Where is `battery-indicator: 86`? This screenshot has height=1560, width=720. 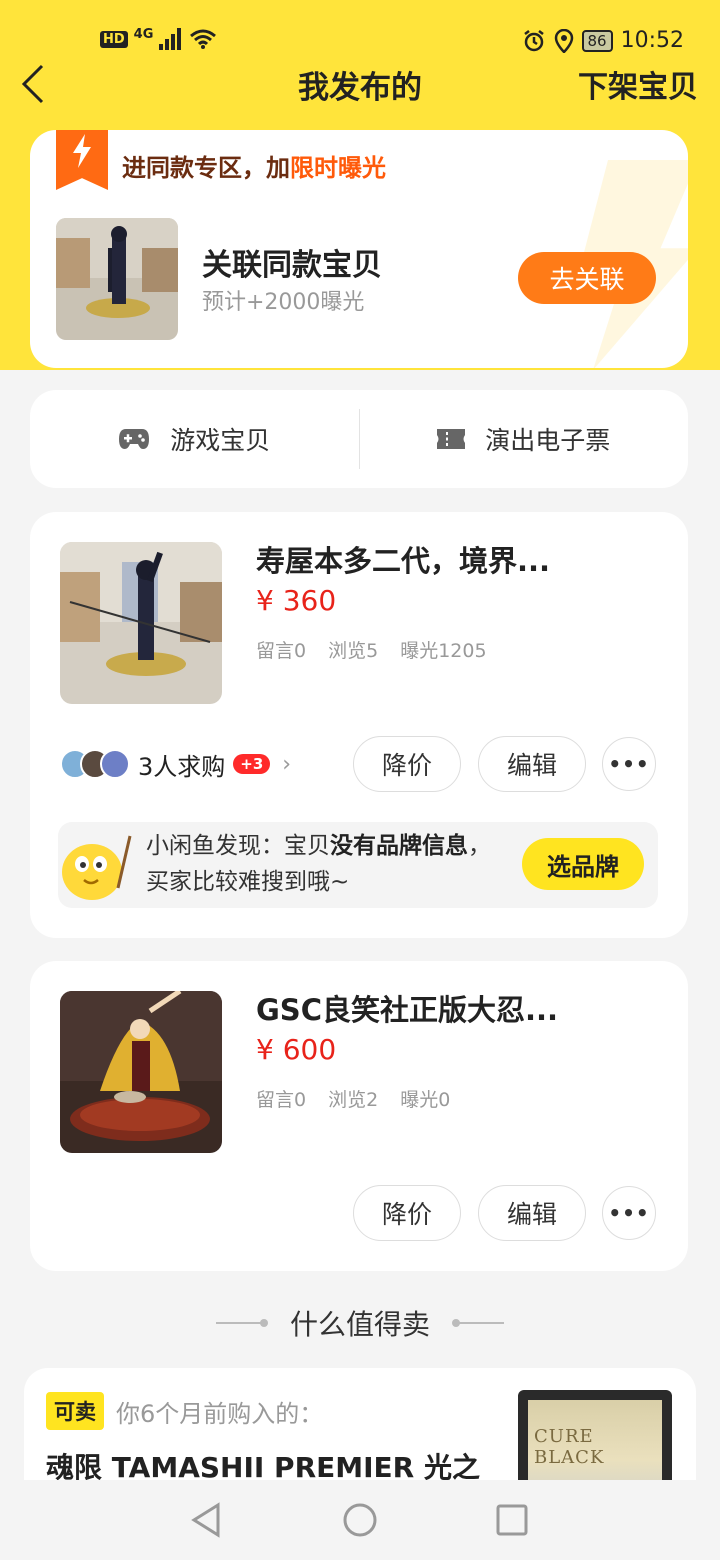
battery-indicator: 86 is located at coordinates (597, 40).